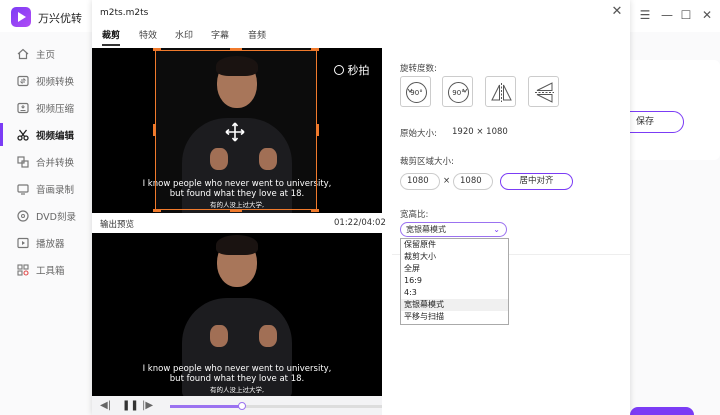 The width and height of the screenshot is (720, 415). Describe the element at coordinates (454, 317) in the screenshot. I see `dropdown-option: 平移与扫描` at that location.